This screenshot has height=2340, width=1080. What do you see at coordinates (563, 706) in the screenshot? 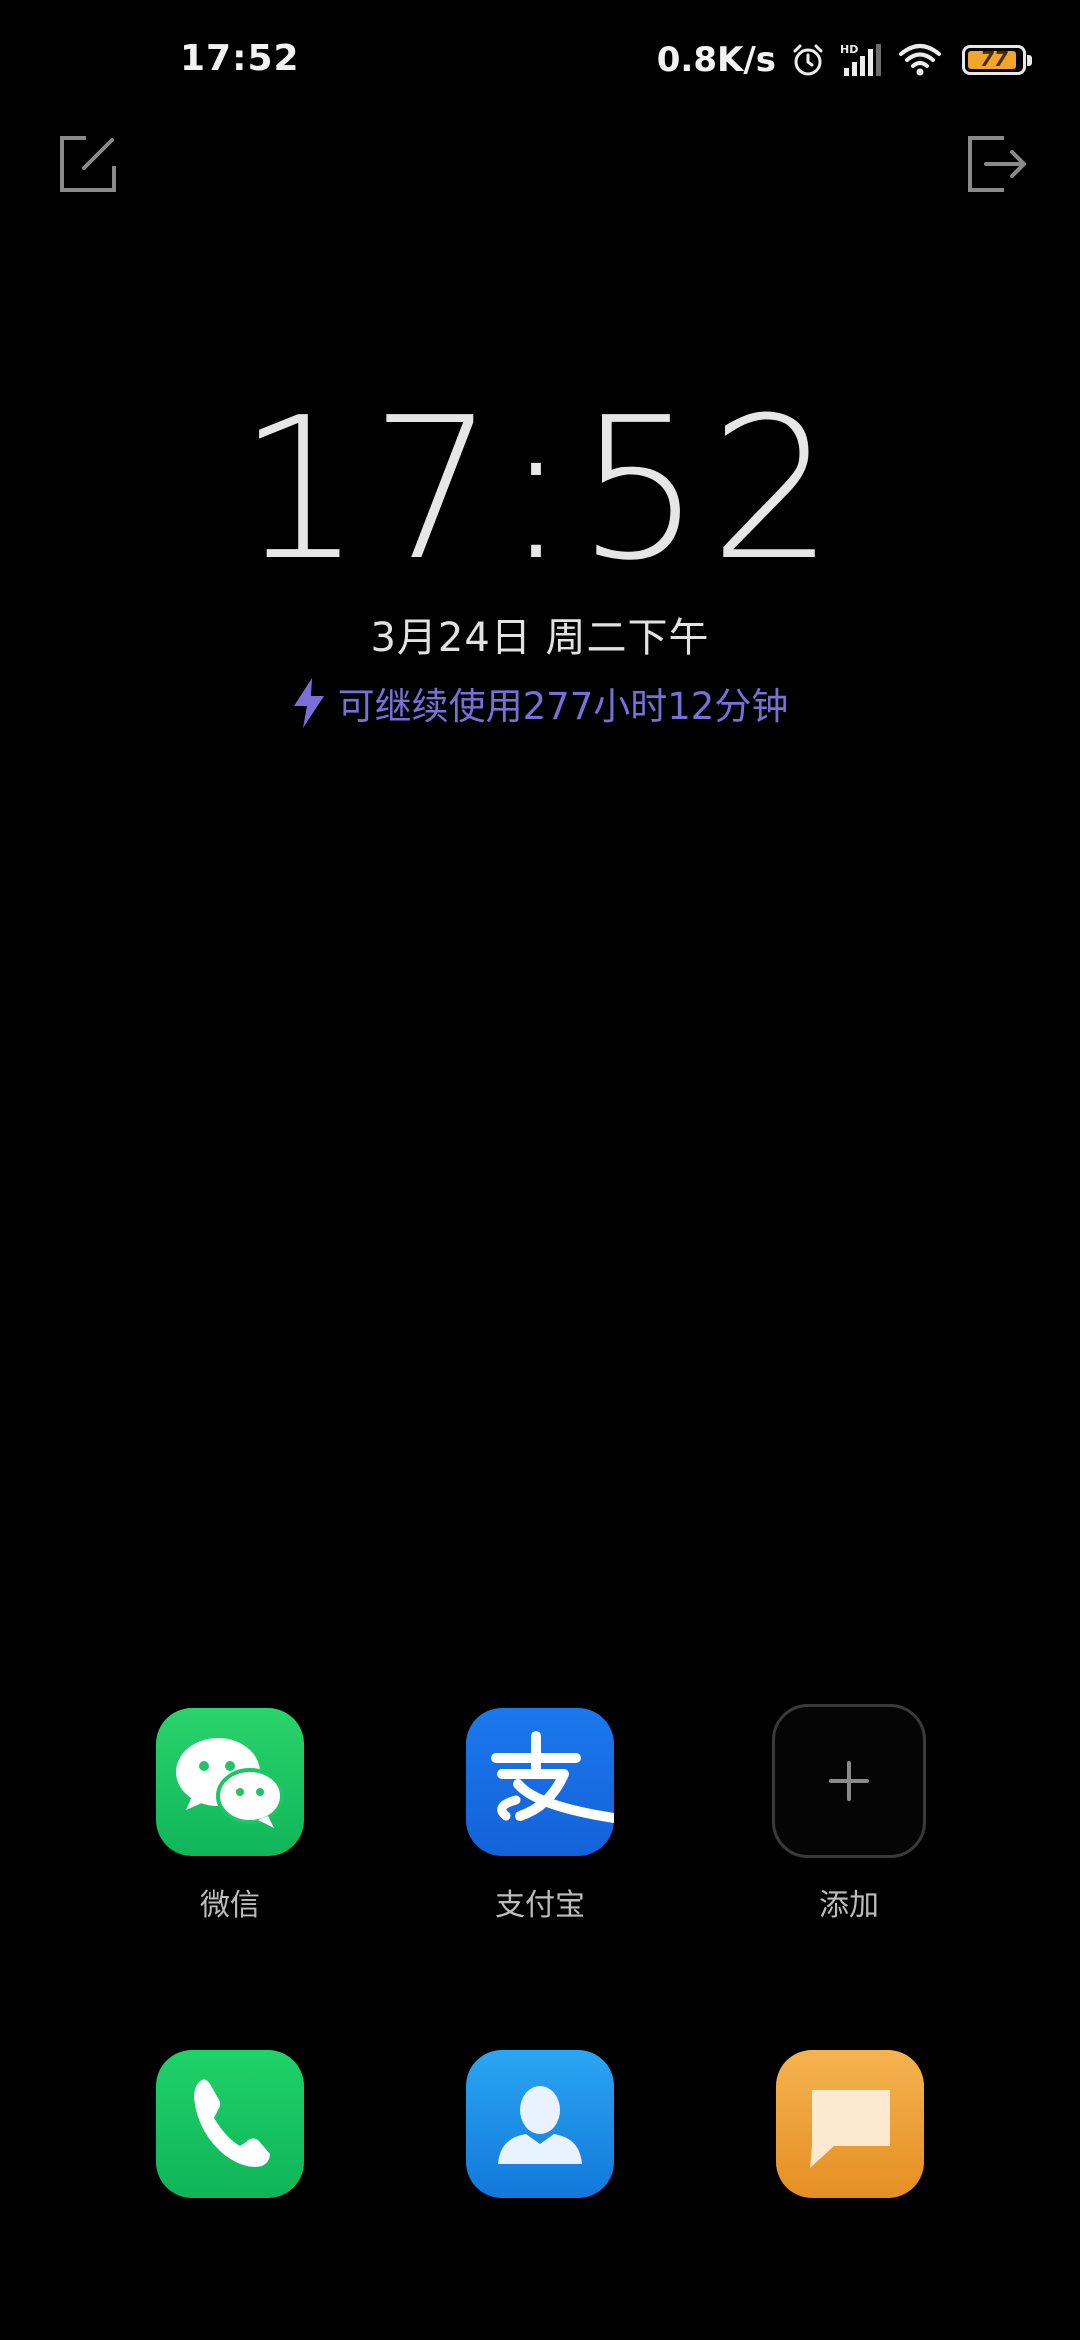
I see `battery-estimate-text: 可继续使用277小时12分钟` at bounding box center [563, 706].